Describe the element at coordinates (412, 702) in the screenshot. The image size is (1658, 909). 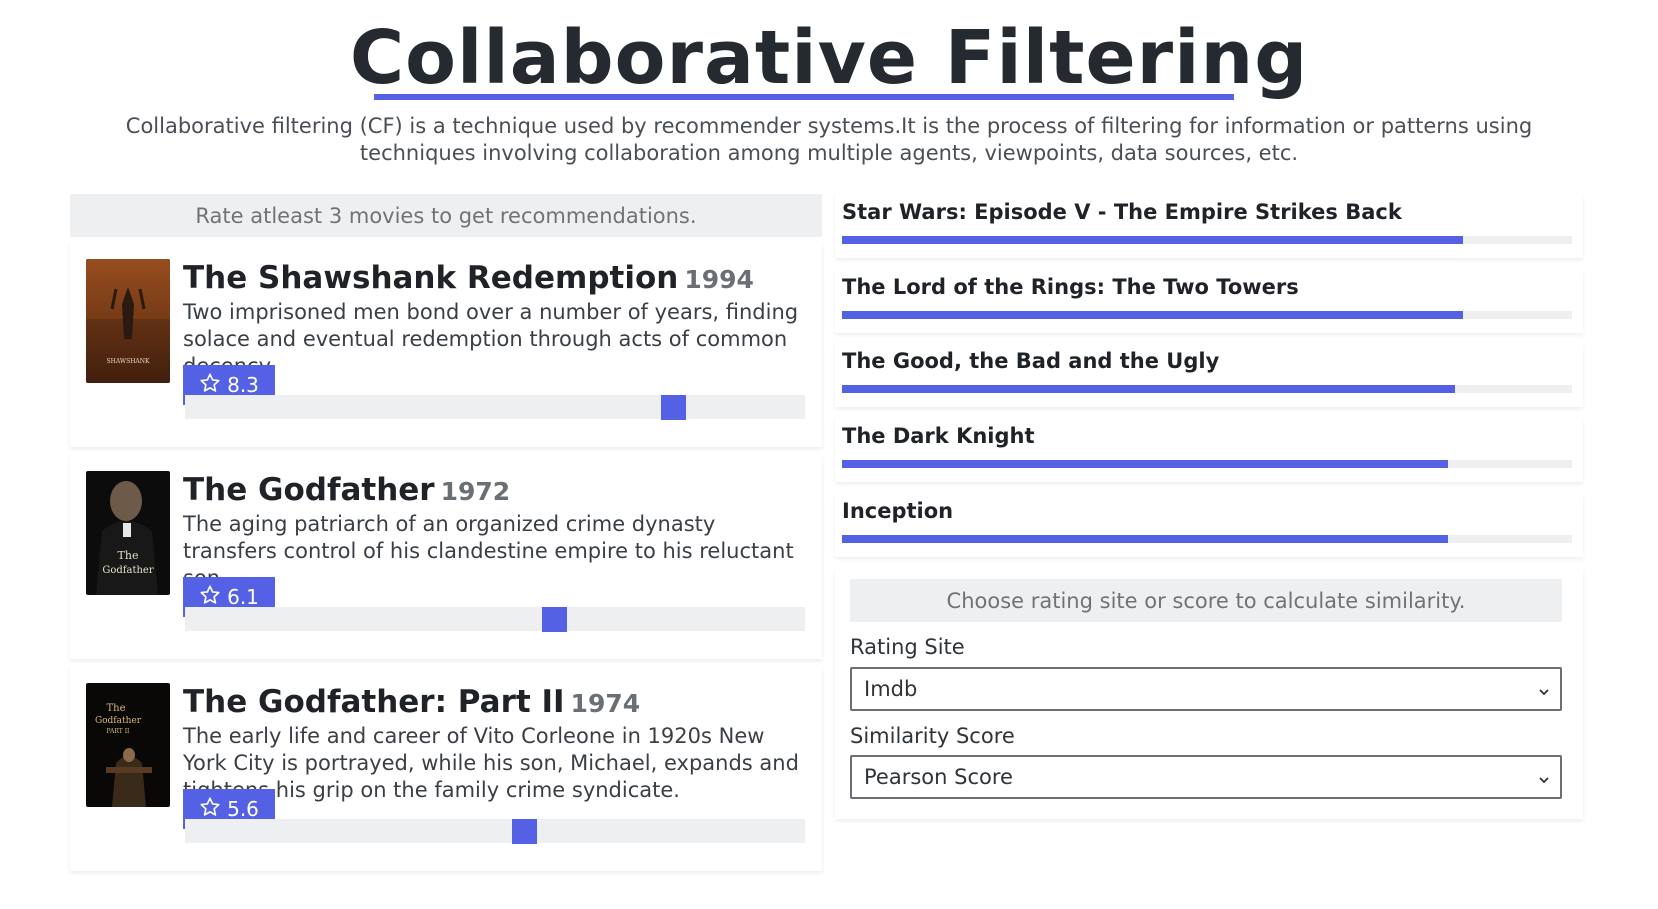
I see `movie-title: The Godfather: Part II 1974` at that location.